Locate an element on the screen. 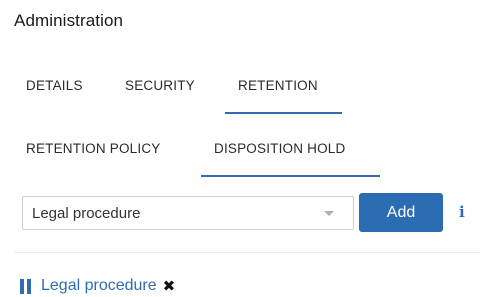  divider is located at coordinates (247, 252).